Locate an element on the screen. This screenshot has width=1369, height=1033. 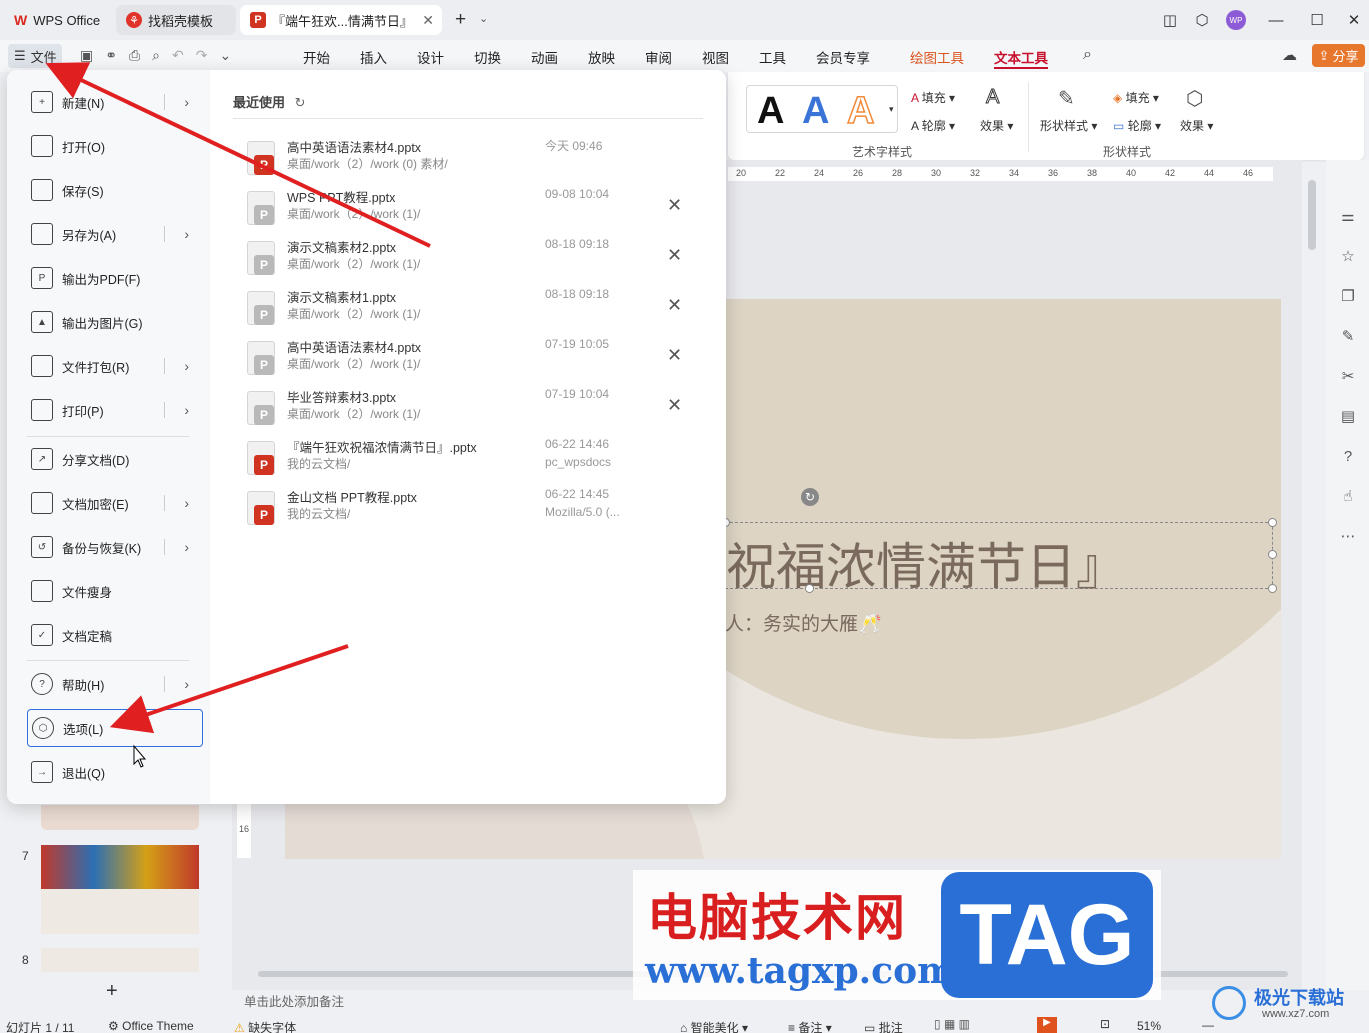
site-name: 极光下载站 is located at coordinates (1299, 998).